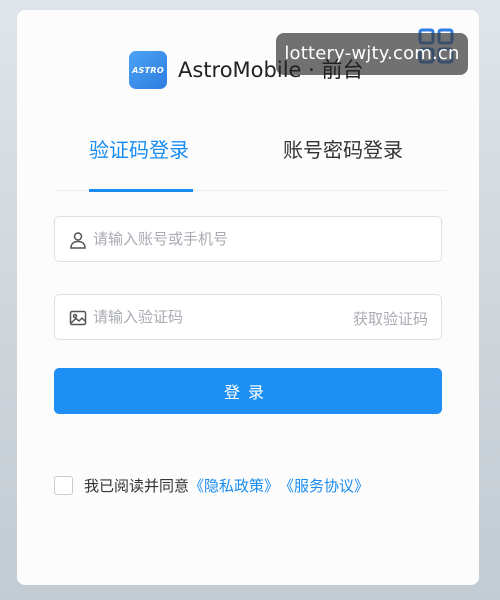 This screenshot has width=500, height=600. I want to click on account-field, so click(248, 239).